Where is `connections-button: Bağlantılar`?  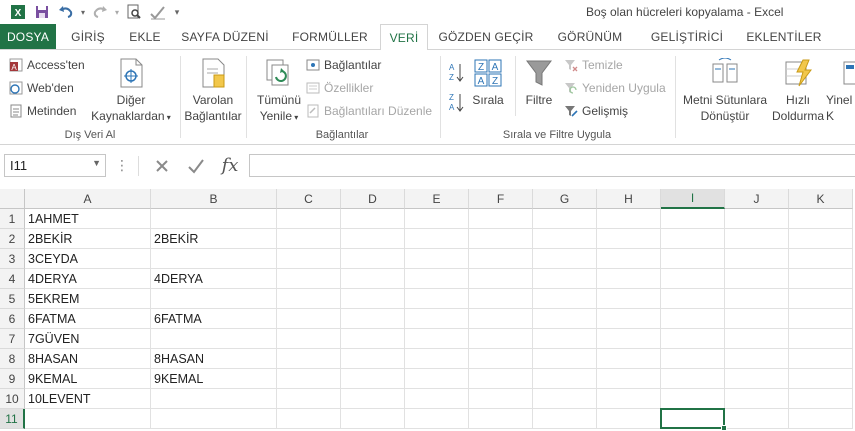
connections-button: Bağlantılar is located at coordinates (343, 65).